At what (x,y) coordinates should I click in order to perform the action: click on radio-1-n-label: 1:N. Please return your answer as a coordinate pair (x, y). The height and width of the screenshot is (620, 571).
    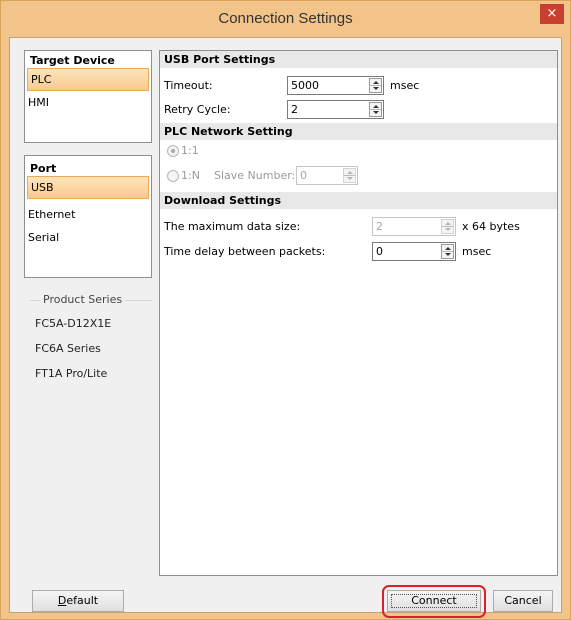
    Looking at the image, I should click on (190, 175).